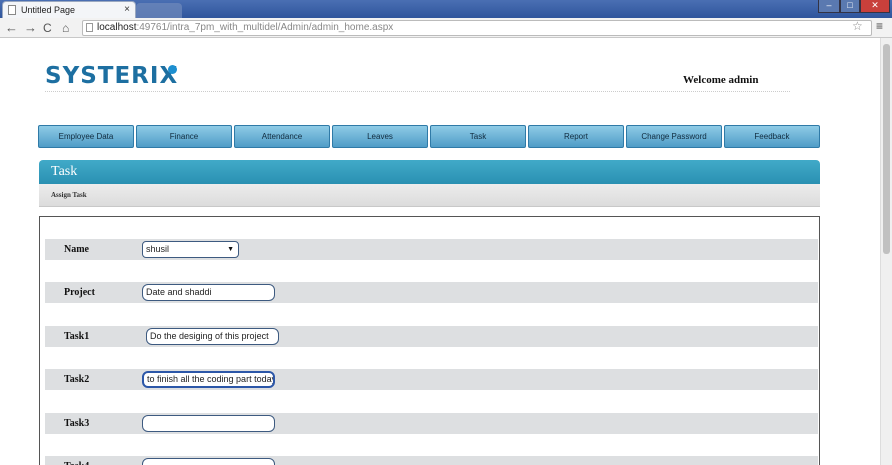 The width and height of the screenshot is (892, 465). What do you see at coordinates (184, 136) in the screenshot?
I see `menu-finance: Finance` at bounding box center [184, 136].